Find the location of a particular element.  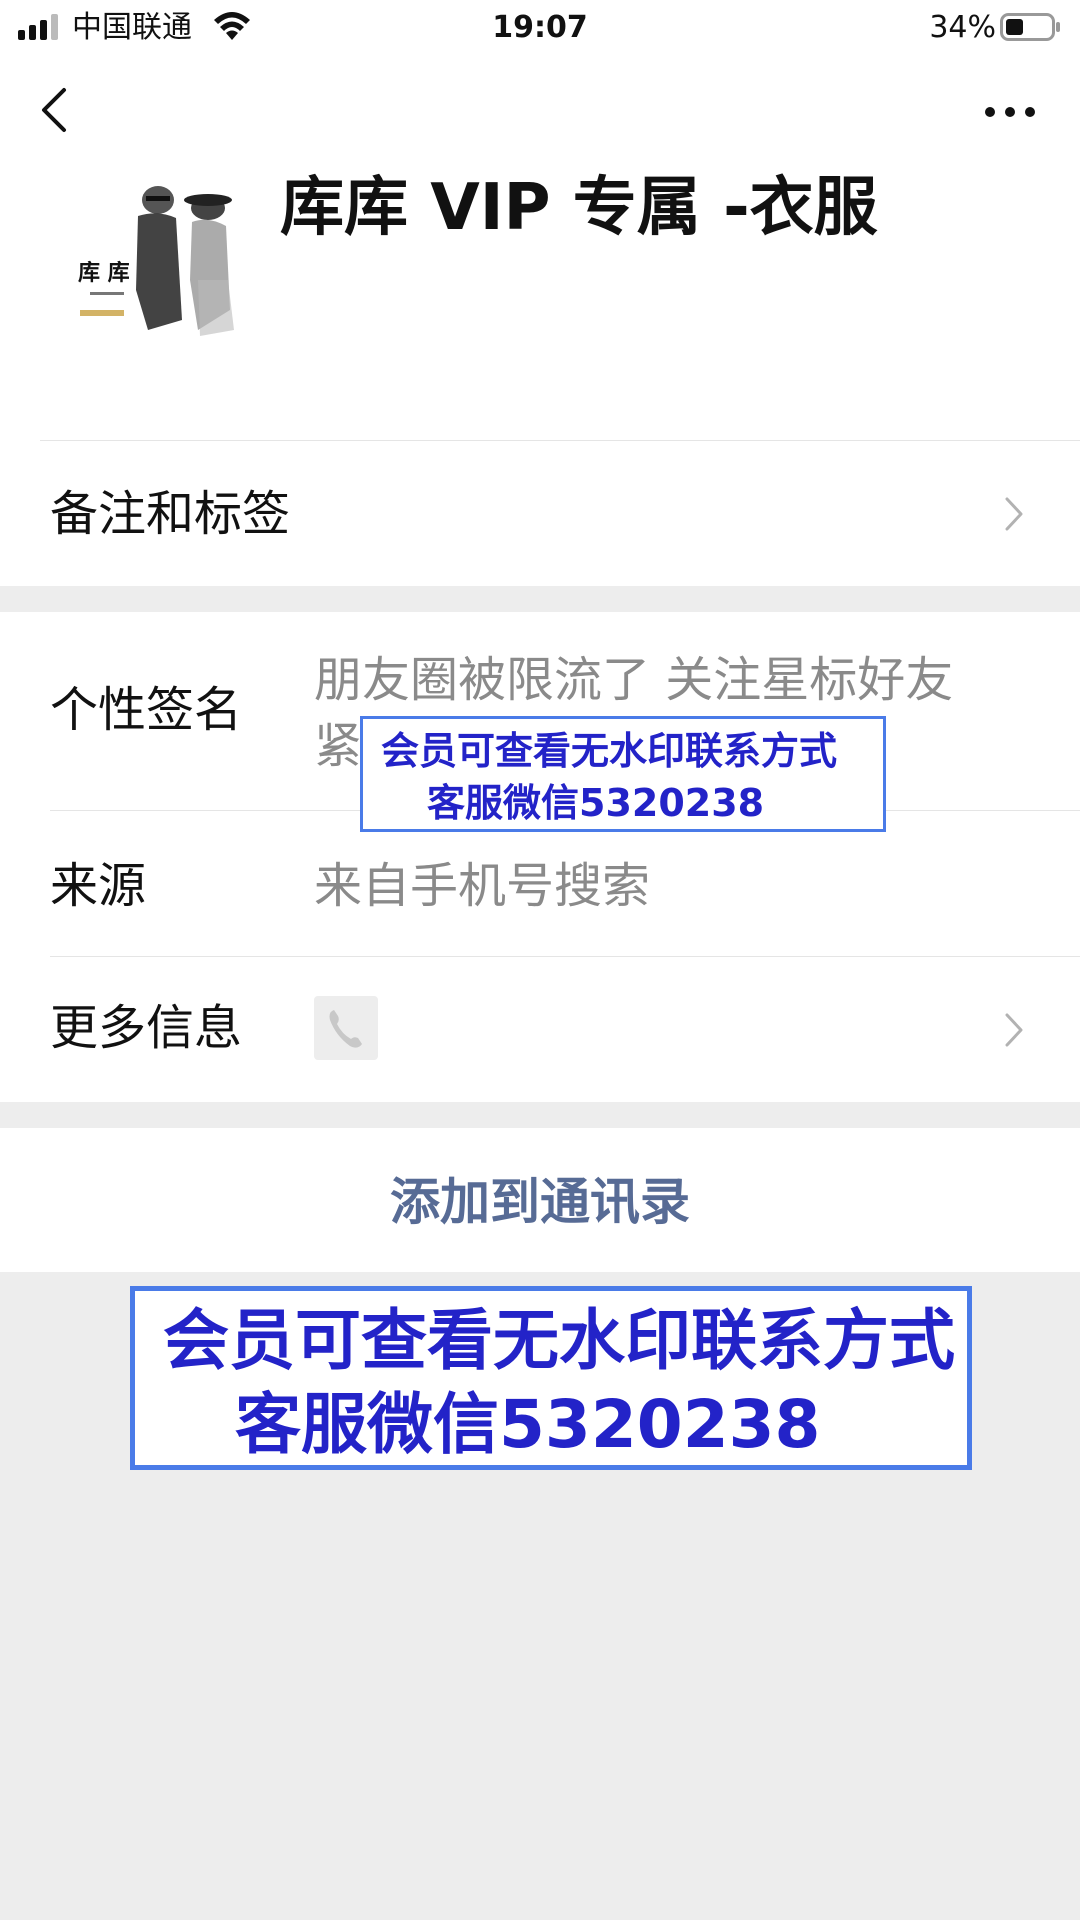

add-contact-button: 添加到通讯录 is located at coordinates (540, 1202).